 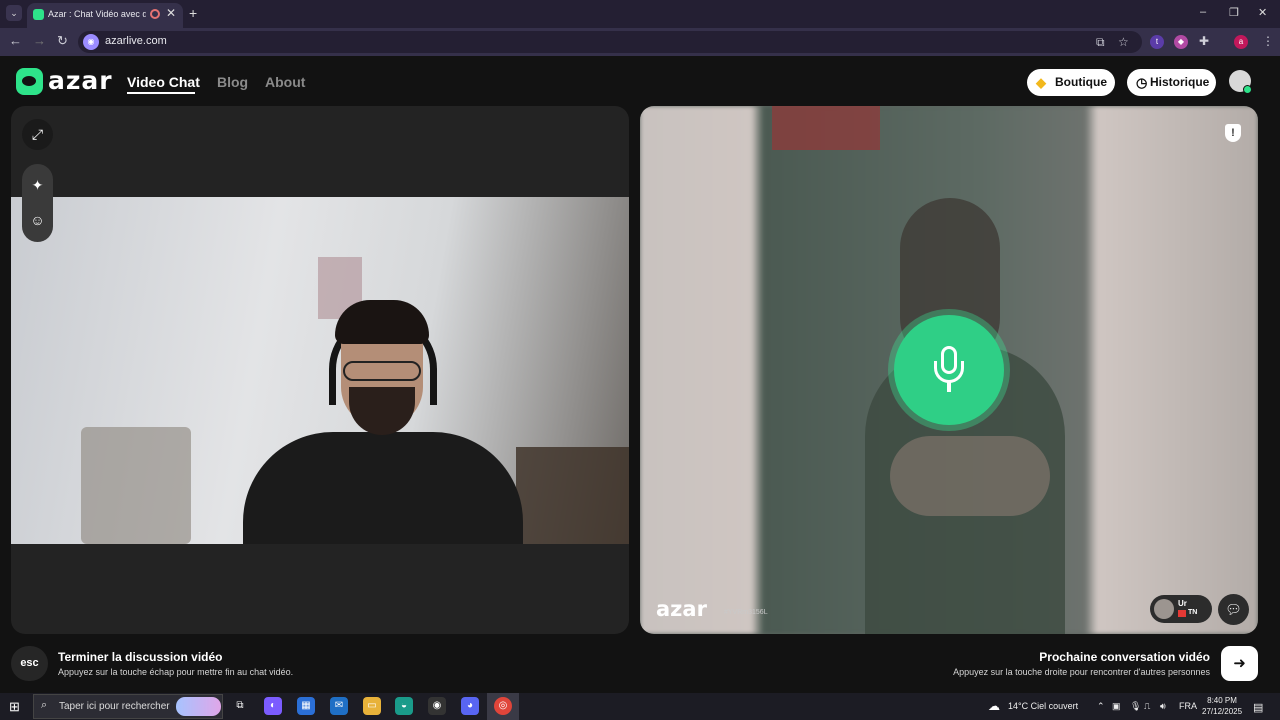 What do you see at coordinates (140, 657) in the screenshot?
I see `end-chat-title: Terminer la discussion vidéo` at bounding box center [140, 657].